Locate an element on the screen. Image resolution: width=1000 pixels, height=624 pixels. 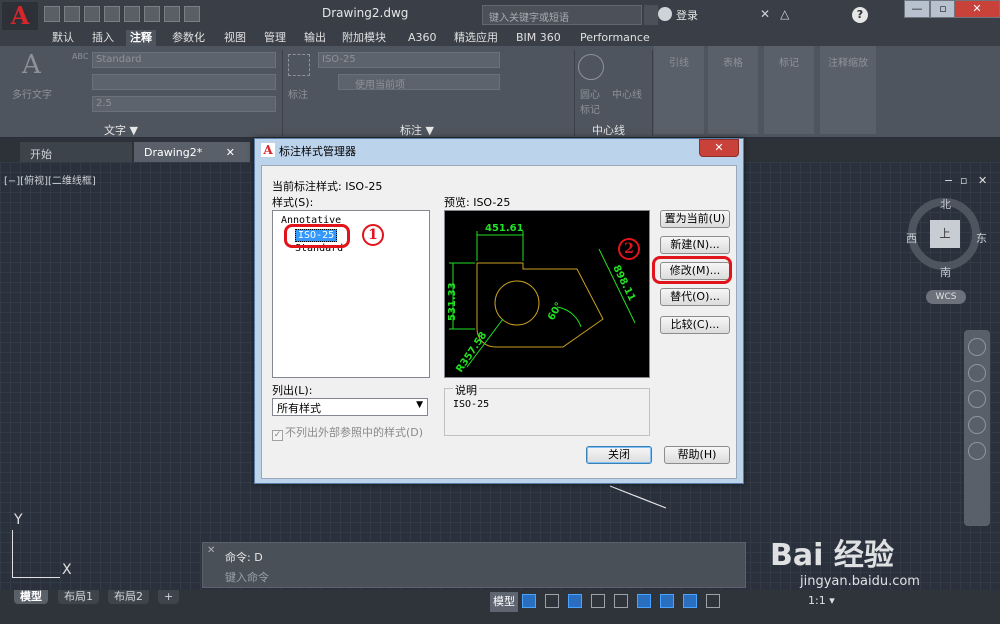
search-icon is located at coordinates (651, 15).